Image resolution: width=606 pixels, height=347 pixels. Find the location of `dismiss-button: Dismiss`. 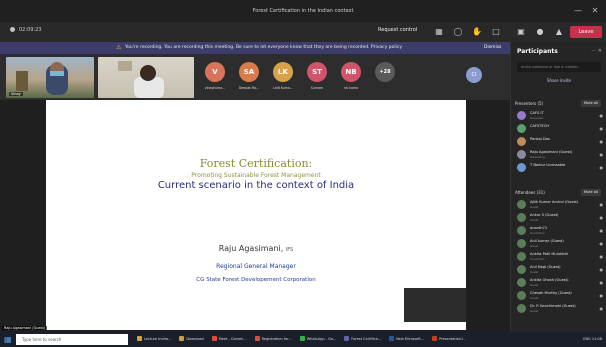

dismiss-button: Dismiss is located at coordinates (492, 48).